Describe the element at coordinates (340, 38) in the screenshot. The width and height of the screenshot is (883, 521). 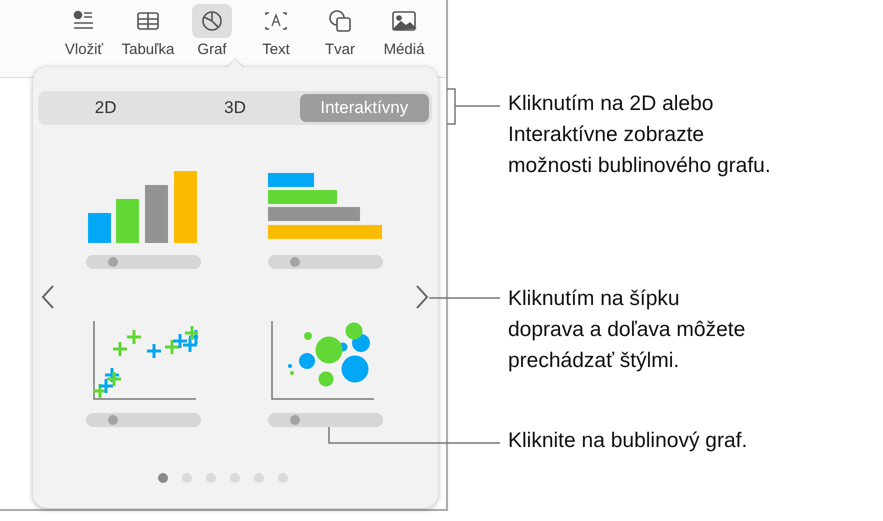
I see `toolbar-button: Tvar` at that location.